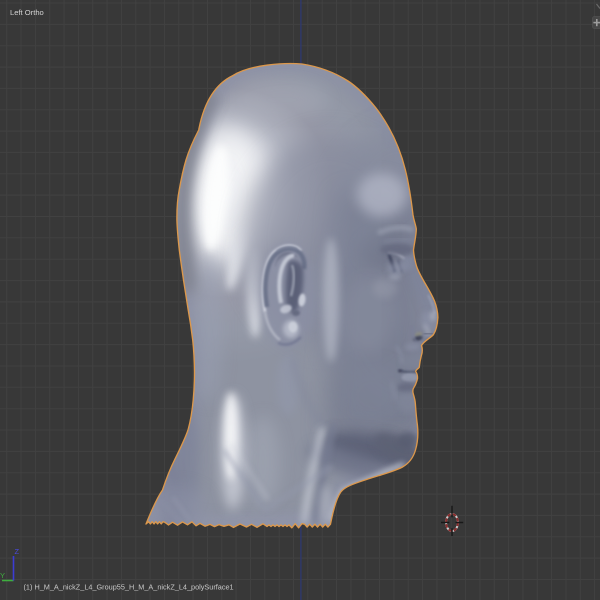  What do you see at coordinates (2, 575) in the screenshot?
I see `svg-text: Y` at bounding box center [2, 575].